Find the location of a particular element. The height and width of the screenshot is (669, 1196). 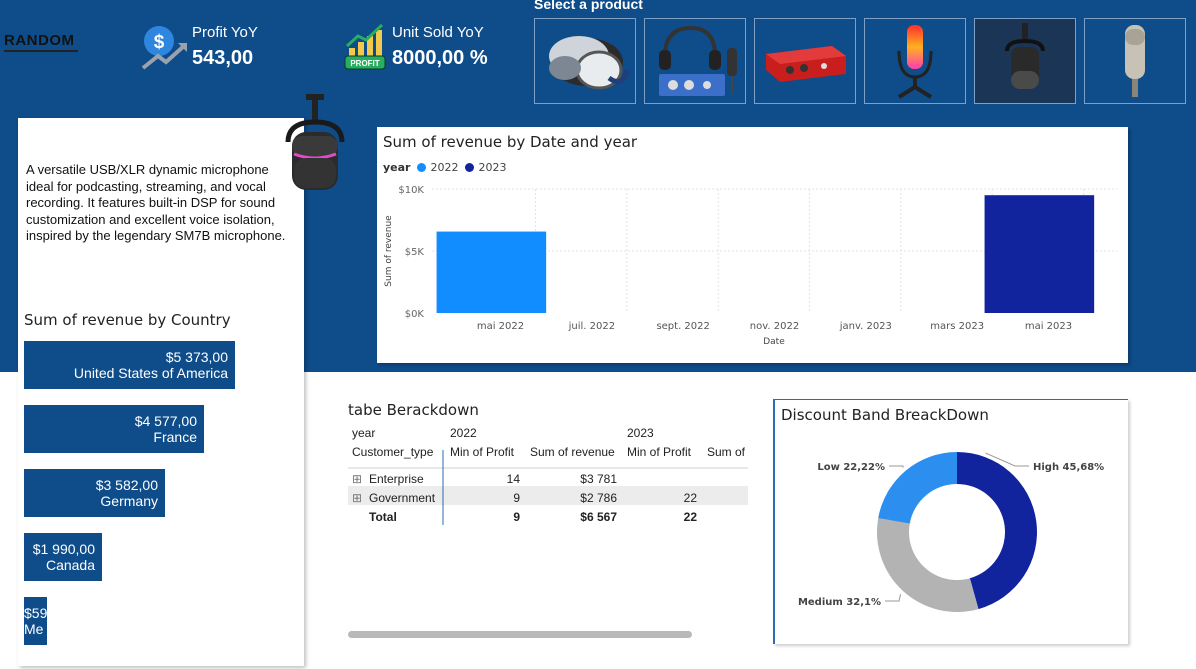

product-tile-dynamic-microphone is located at coordinates (1025, 61).